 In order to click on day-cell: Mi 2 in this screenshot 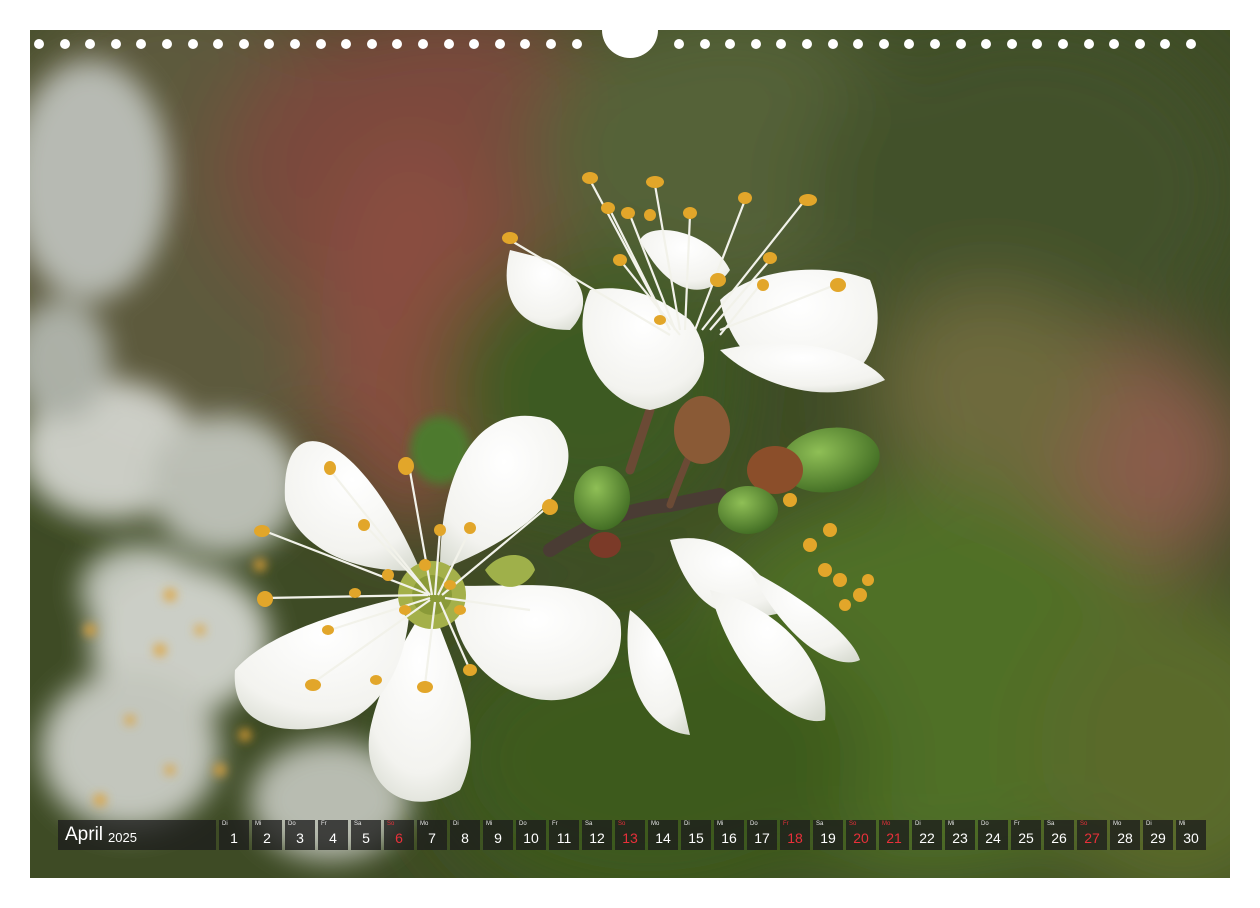, I will do `click(267, 835)`.